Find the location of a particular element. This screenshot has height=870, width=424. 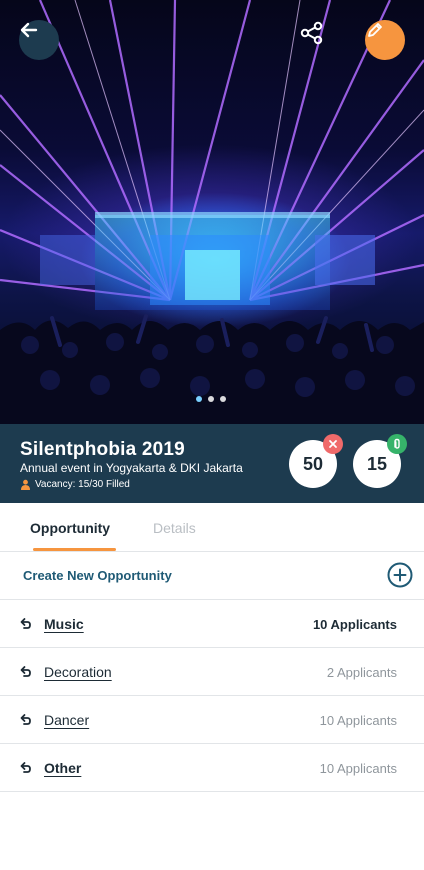

rejected-count: 50 is located at coordinates (316, 461).